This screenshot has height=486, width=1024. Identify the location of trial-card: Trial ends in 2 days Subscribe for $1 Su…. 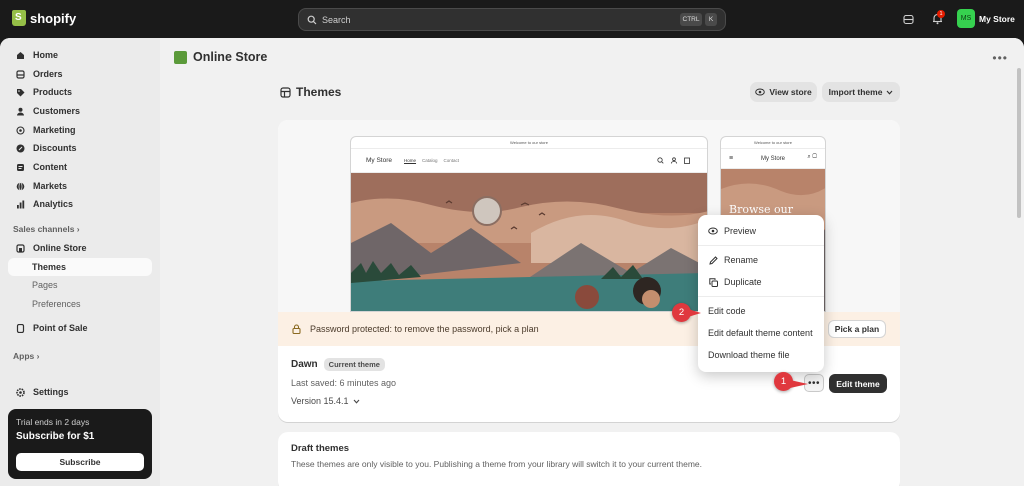
(80, 444).